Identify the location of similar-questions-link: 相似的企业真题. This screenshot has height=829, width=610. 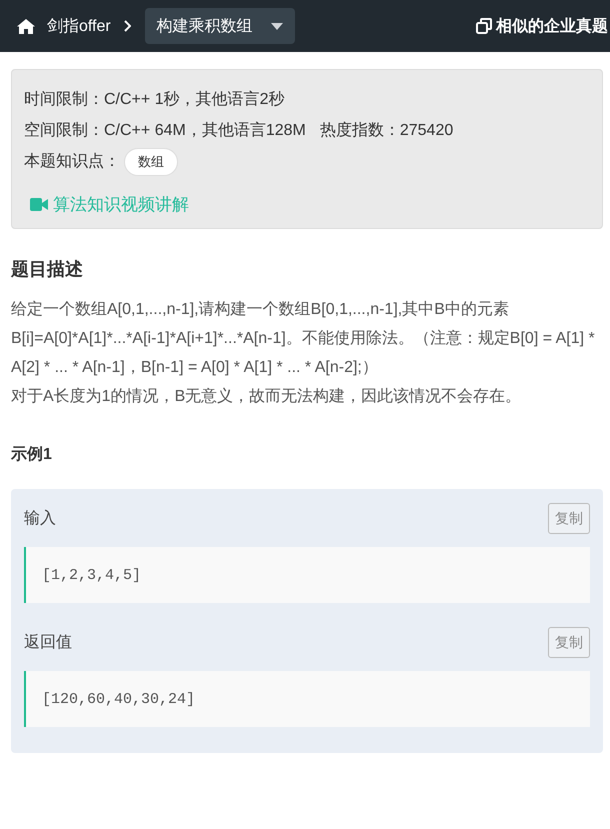
(543, 26).